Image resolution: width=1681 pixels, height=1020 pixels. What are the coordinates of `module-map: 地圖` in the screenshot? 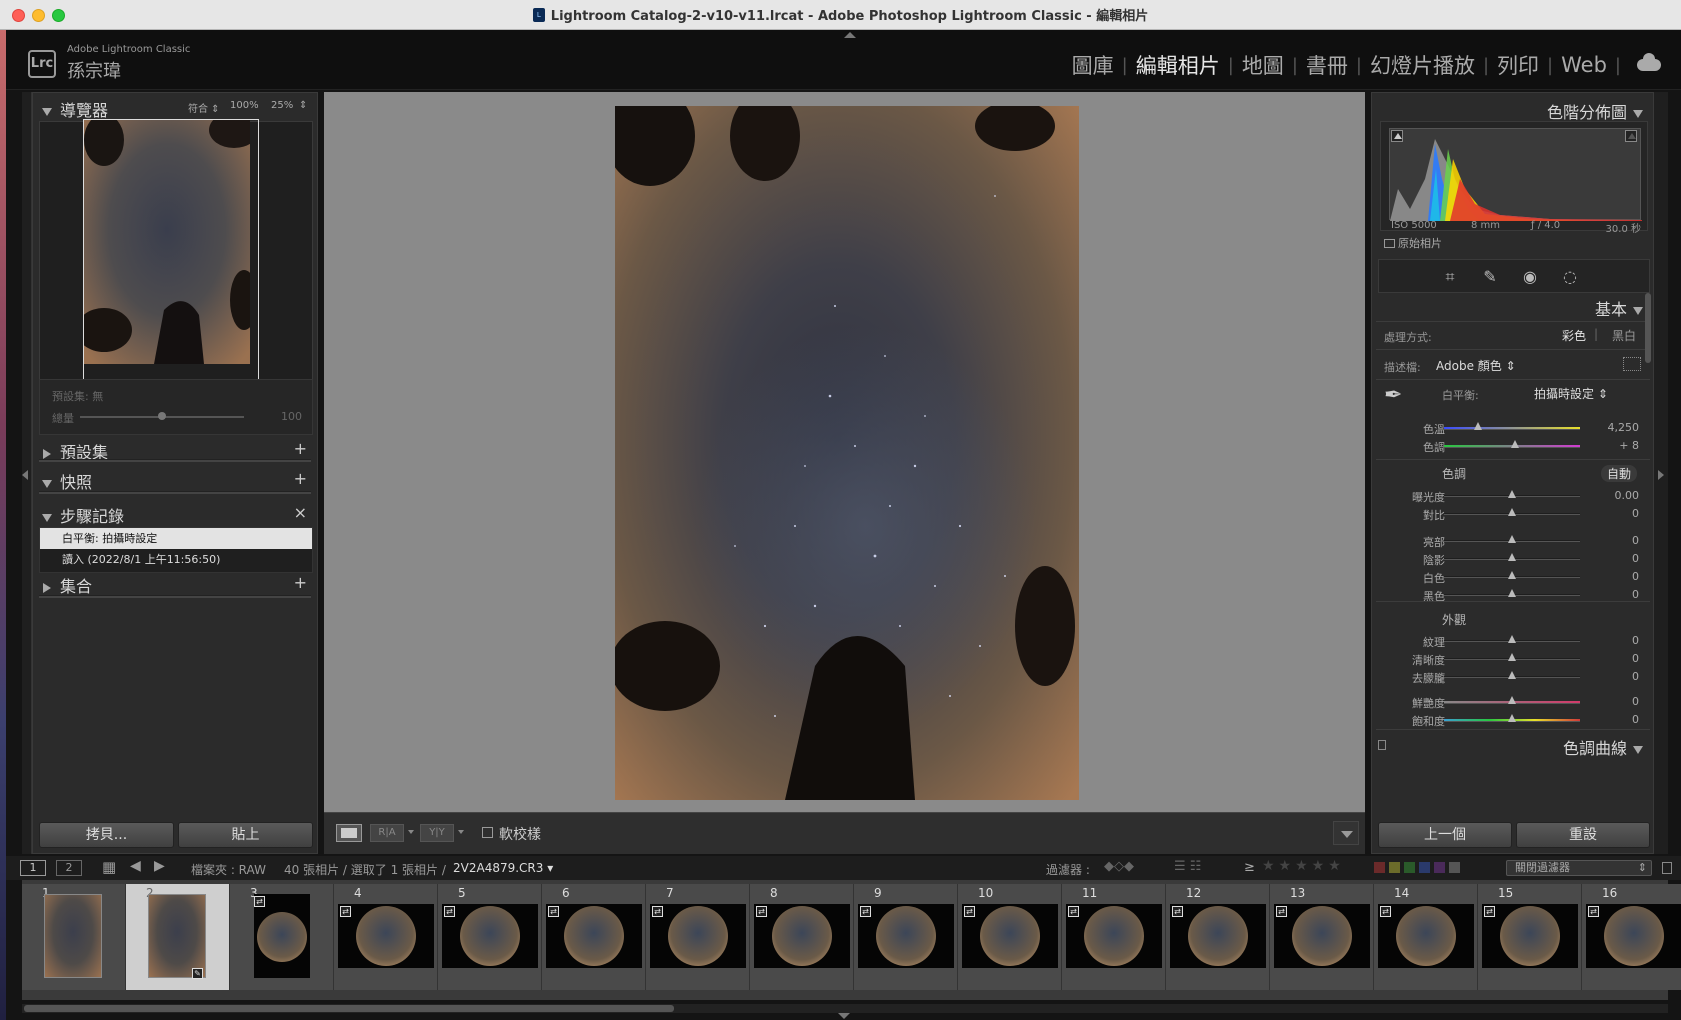 It's located at (1263, 65).